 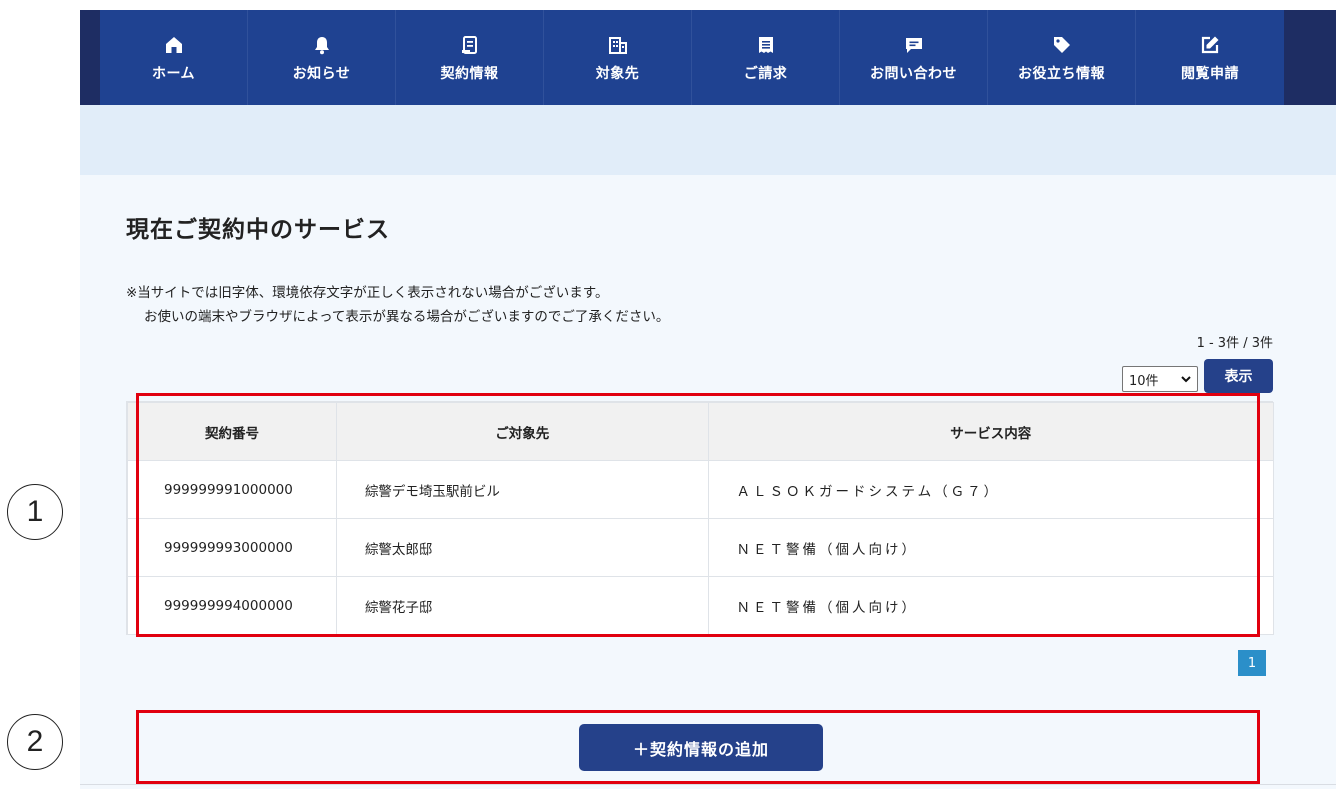 What do you see at coordinates (1238, 376) in the screenshot?
I see `show-button: 表示` at bounding box center [1238, 376].